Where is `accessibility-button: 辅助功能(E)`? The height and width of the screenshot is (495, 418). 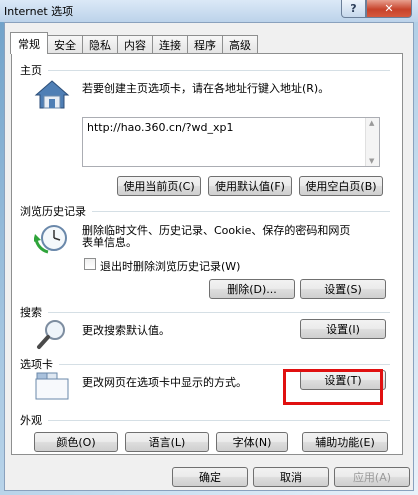
accessibility-button: 辅助功能(E) is located at coordinates (345, 442).